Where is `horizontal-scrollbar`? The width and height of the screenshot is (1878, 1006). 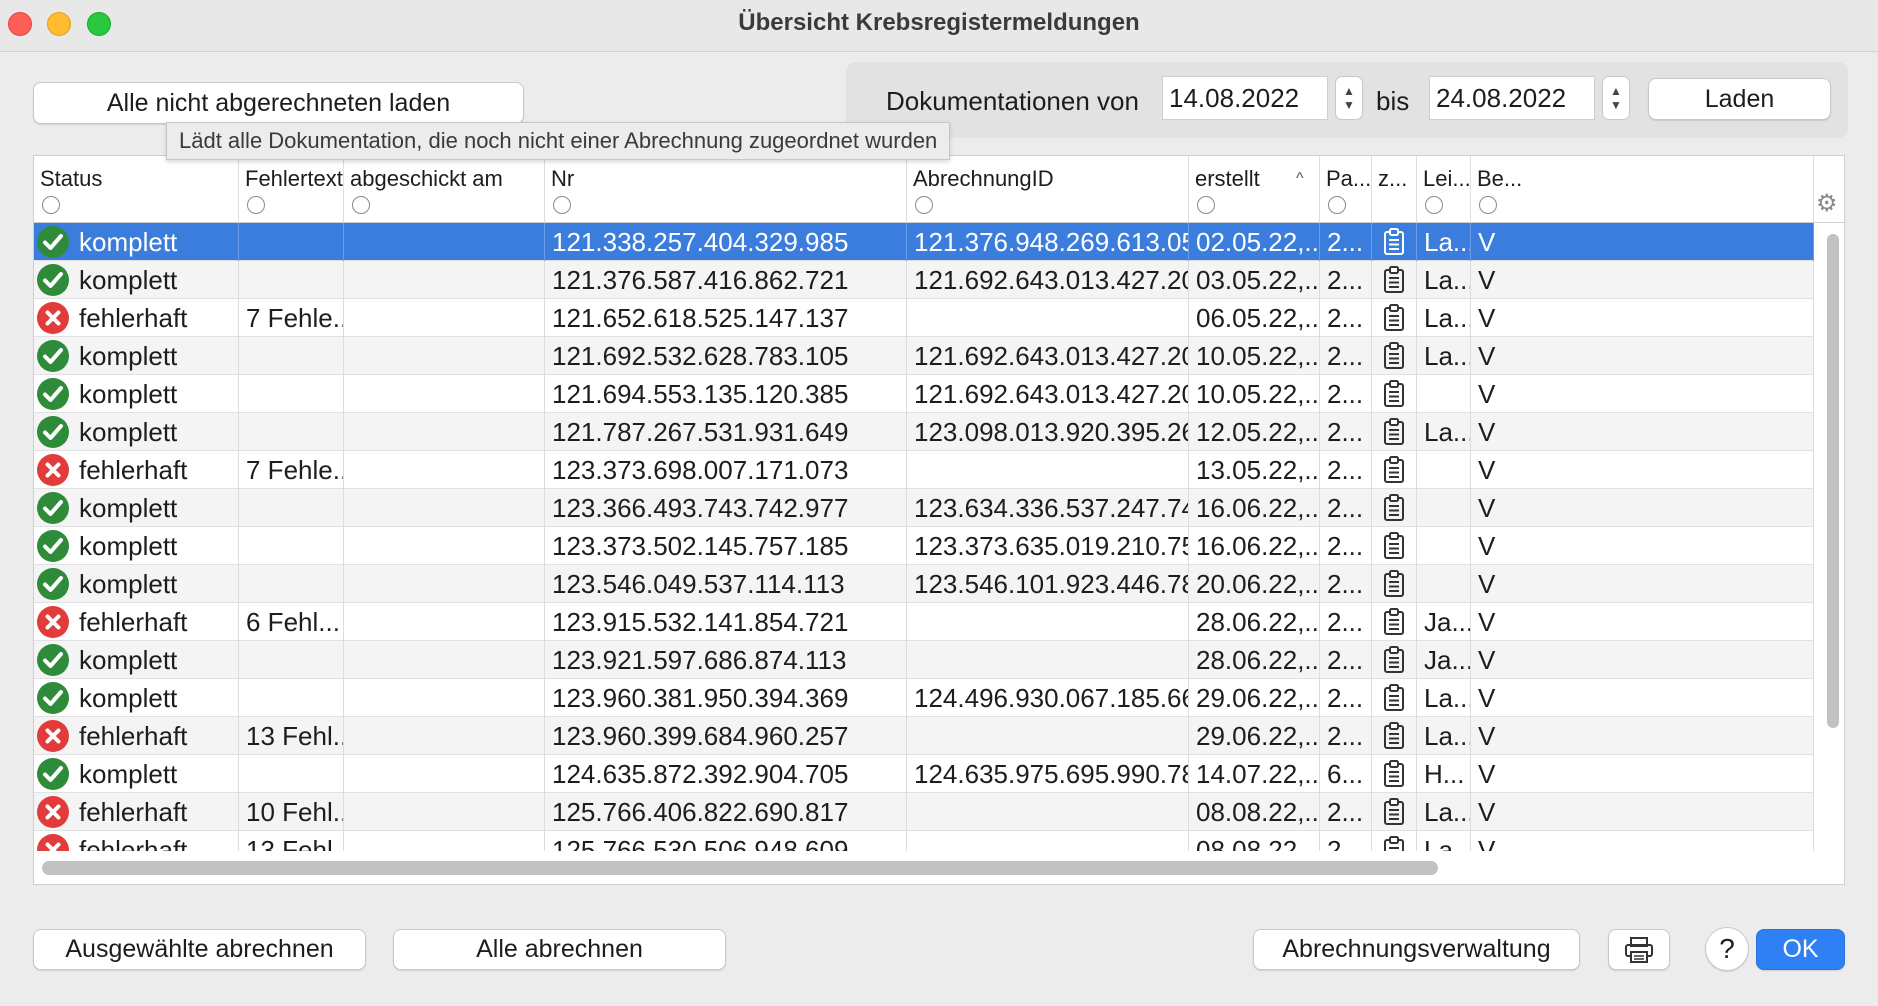
horizontal-scrollbar is located at coordinates (740, 868).